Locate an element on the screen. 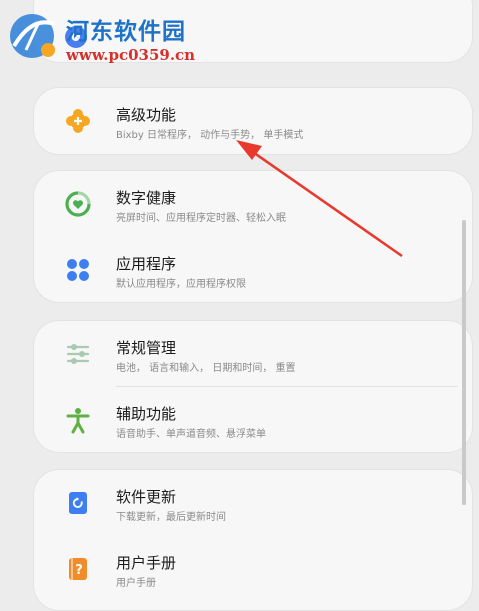  settings-item-subtitle: 亮屏时间、应用程序定时器、轻松入眠 is located at coordinates (201, 218).